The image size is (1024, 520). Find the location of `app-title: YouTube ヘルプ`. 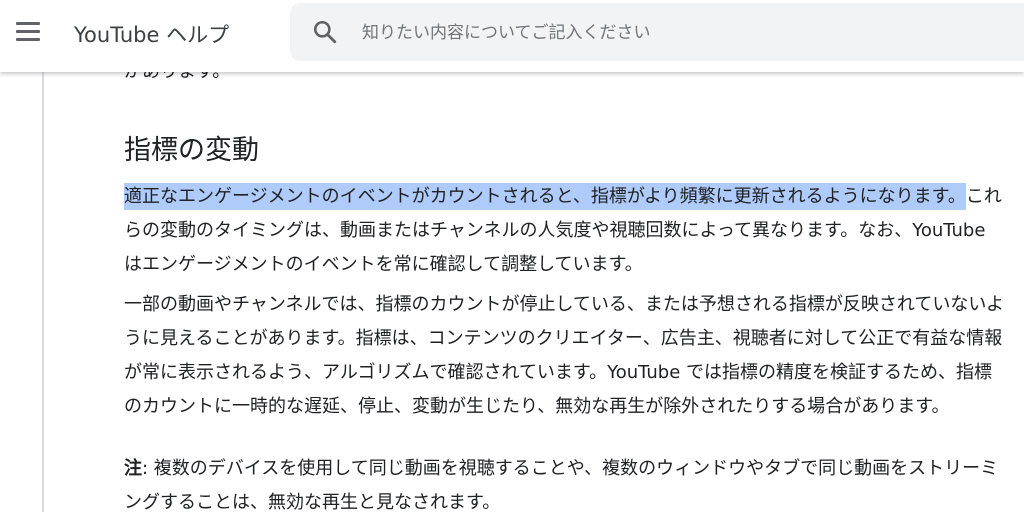

app-title: YouTube ヘルプ is located at coordinates (151, 34).